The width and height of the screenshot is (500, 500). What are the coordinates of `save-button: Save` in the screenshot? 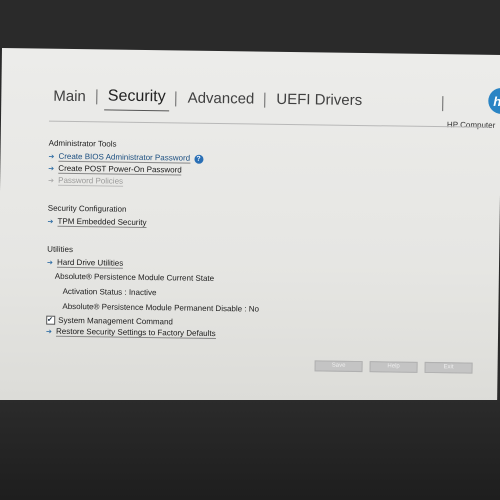 It's located at (338, 366).